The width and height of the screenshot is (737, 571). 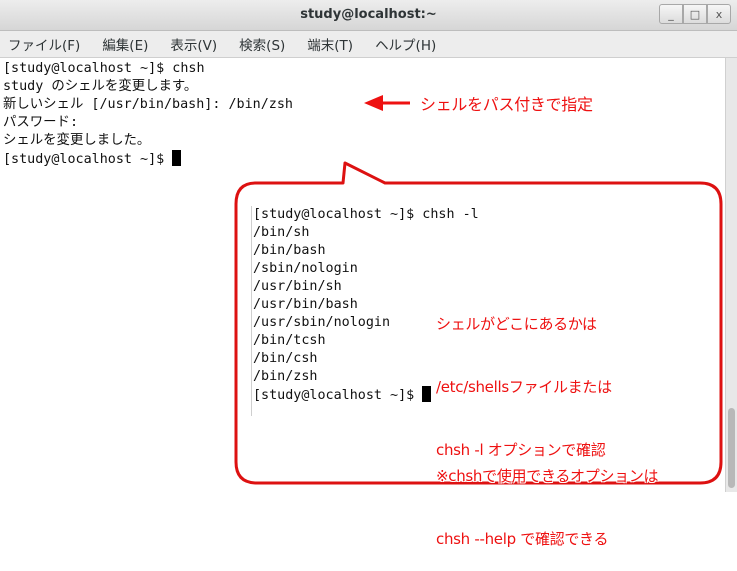 I want to click on inset-line: /bin/sh, so click(x=281, y=232).